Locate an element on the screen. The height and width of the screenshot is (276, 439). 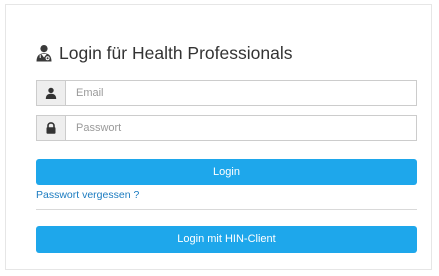
email-input-group is located at coordinates (226, 93).